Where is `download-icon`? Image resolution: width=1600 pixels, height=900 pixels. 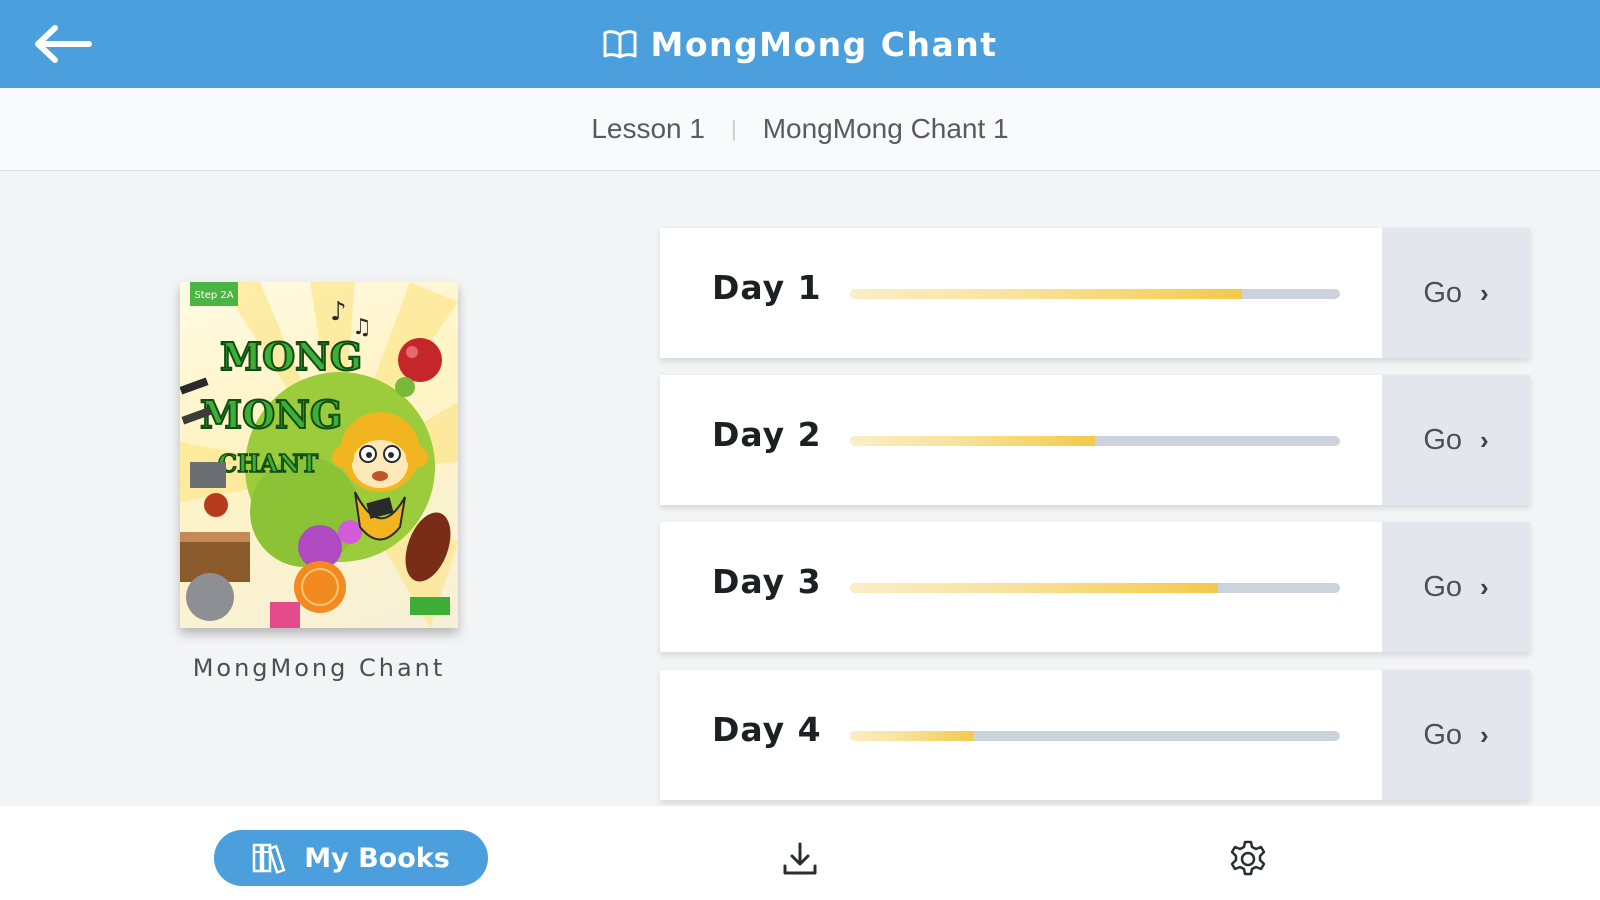 download-icon is located at coordinates (800, 858).